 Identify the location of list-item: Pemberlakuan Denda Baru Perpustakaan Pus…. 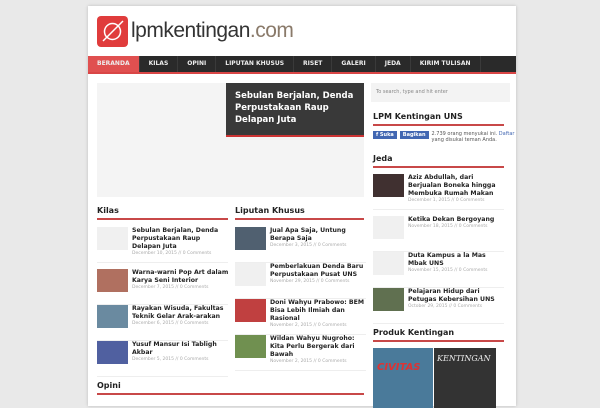
(300, 281).